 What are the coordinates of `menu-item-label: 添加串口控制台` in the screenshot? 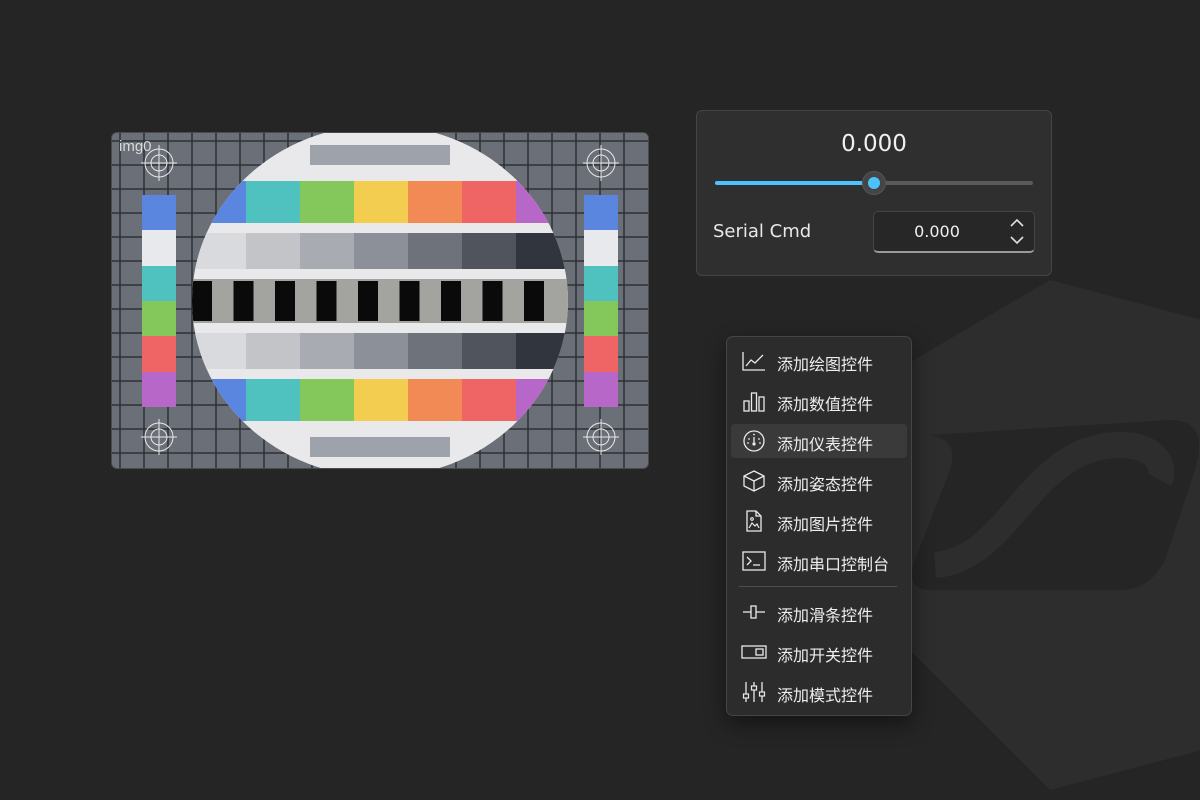 It's located at (833, 564).